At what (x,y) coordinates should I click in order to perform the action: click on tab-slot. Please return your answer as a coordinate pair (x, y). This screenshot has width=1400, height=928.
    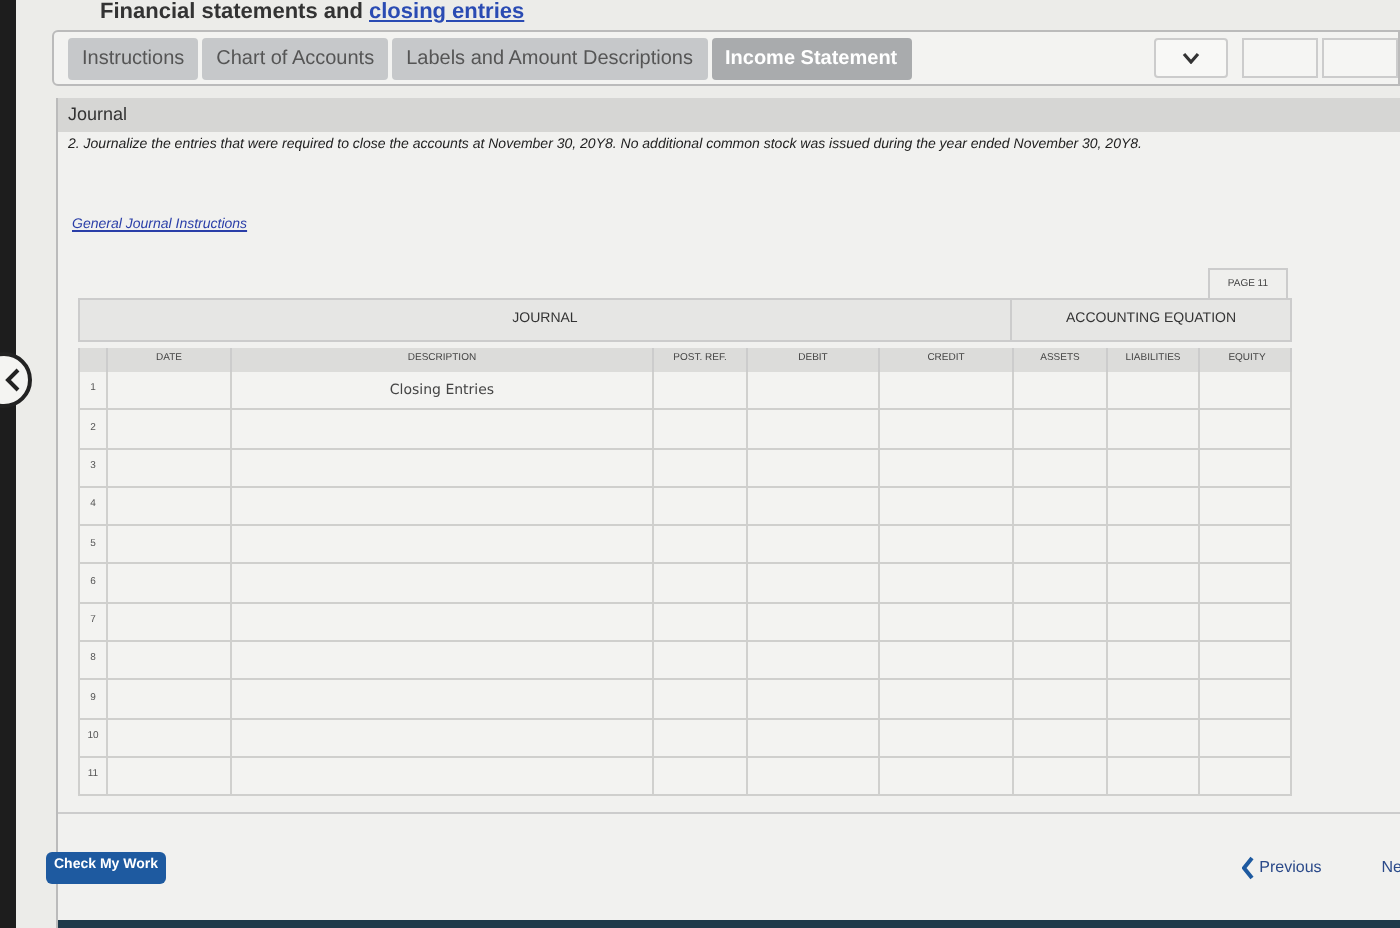
    Looking at the image, I should click on (1280, 58).